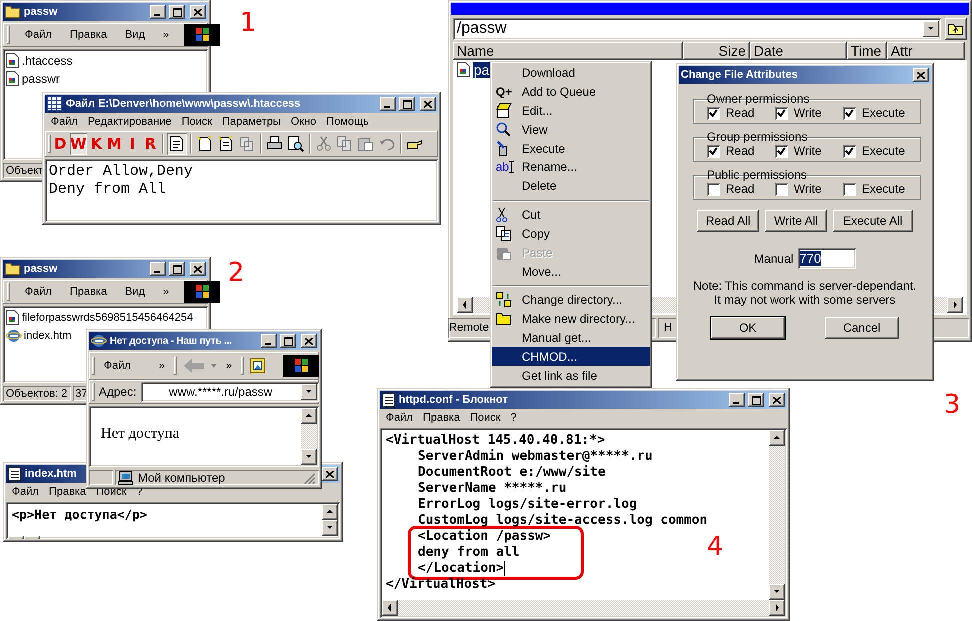 The width and height of the screenshot is (972, 621). I want to click on code-line: <Location /passw>, so click(485, 536).